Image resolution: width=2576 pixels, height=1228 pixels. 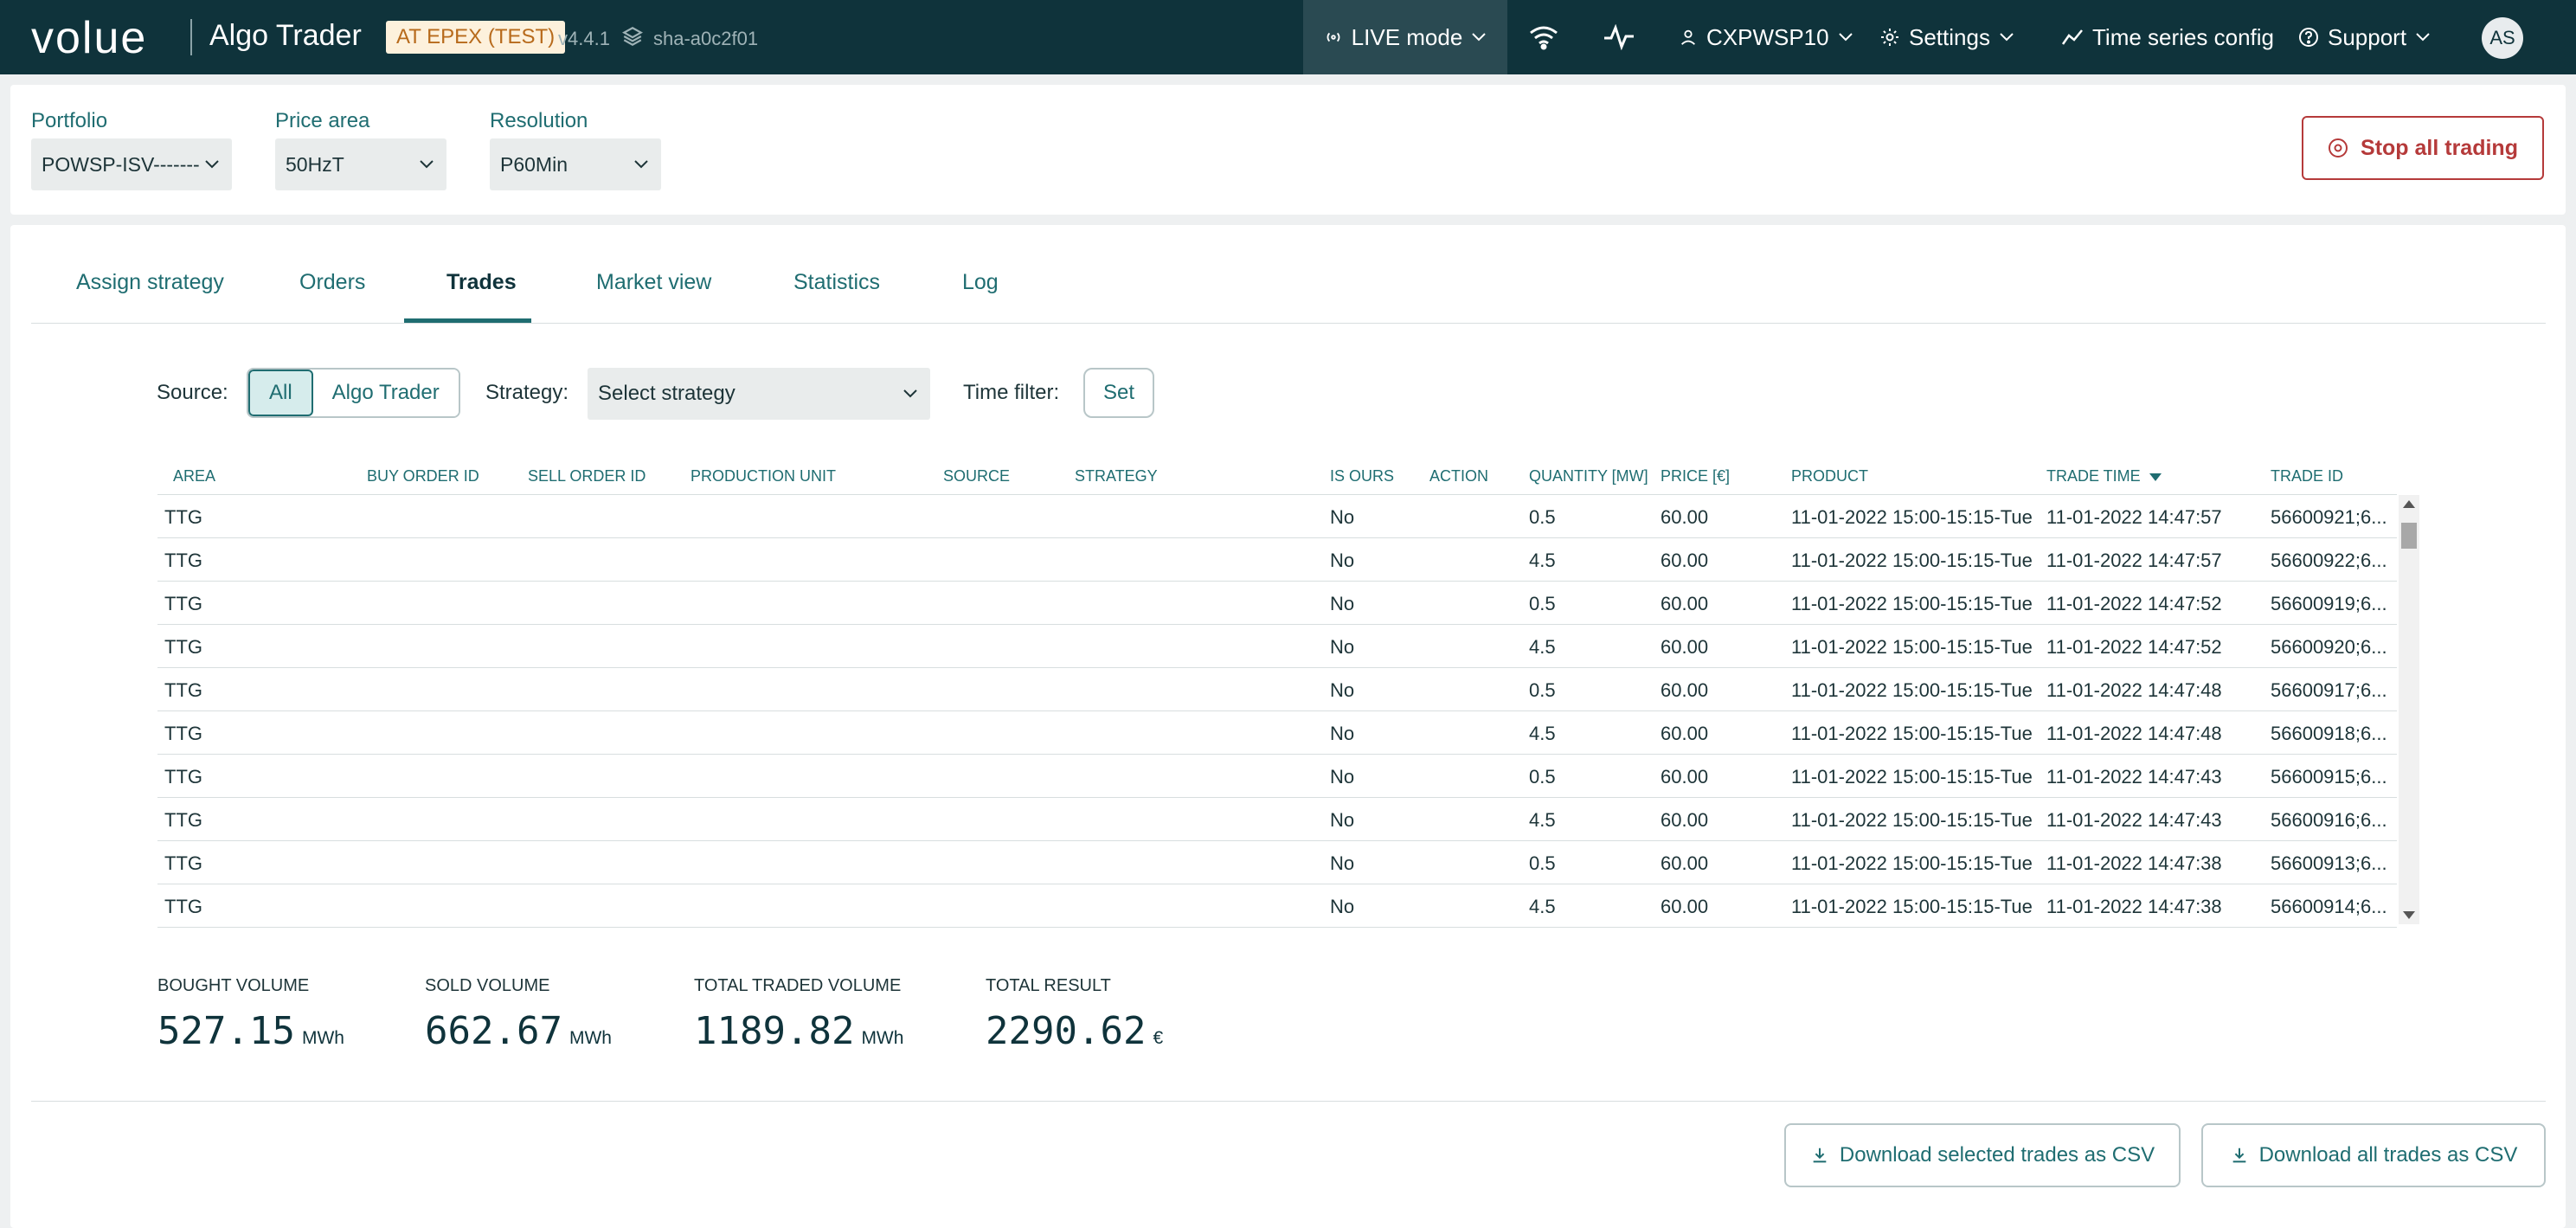 I want to click on connection-status-button, so click(x=1544, y=37).